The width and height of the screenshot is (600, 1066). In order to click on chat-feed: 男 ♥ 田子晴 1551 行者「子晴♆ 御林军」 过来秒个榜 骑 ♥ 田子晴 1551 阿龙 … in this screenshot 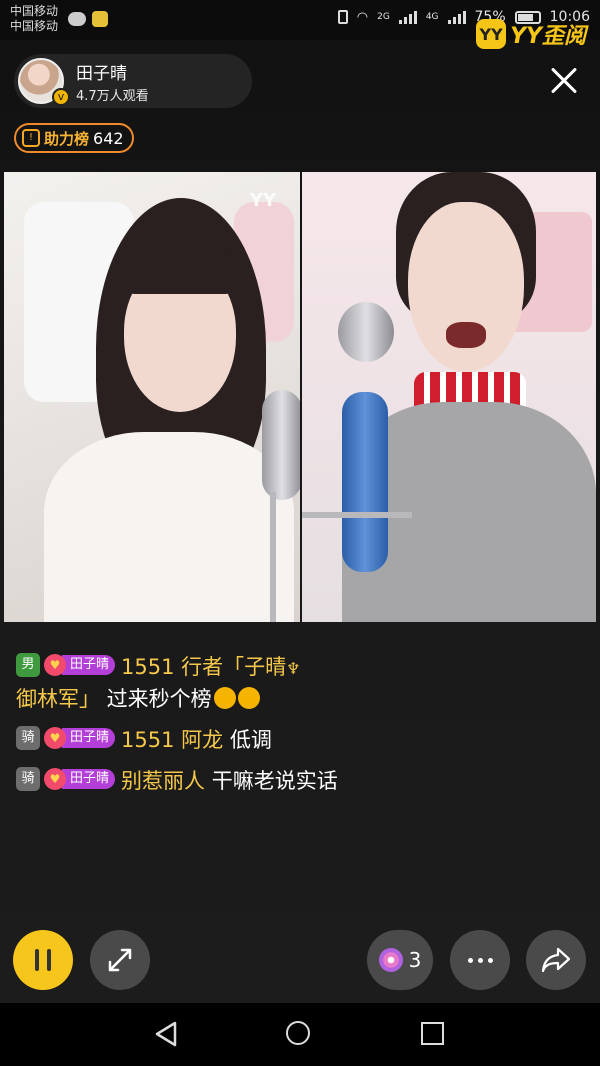, I will do `click(191, 729)`.